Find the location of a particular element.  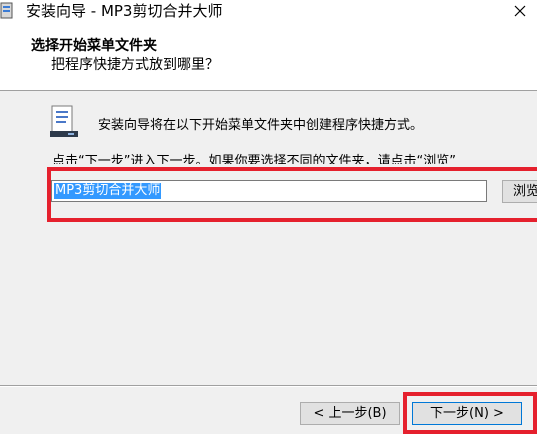

hint-text: 点击“下一步”进入下一步。如果你要选择不同的文件夹，请点击“浏览” is located at coordinates (254, 159).